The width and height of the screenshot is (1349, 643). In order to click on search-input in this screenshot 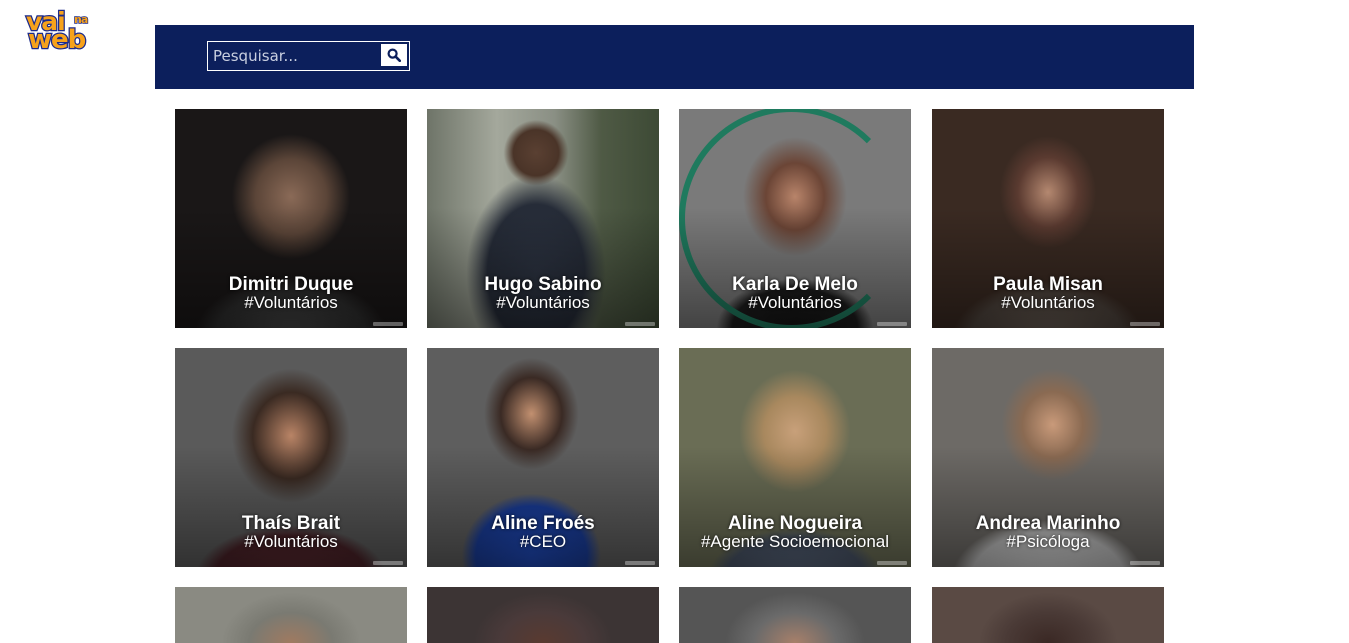, I will do `click(293, 56)`.